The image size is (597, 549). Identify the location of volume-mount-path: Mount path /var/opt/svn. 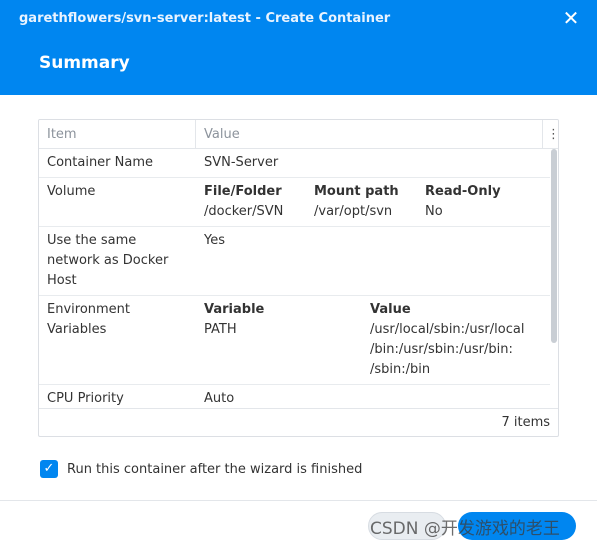
(356, 202).